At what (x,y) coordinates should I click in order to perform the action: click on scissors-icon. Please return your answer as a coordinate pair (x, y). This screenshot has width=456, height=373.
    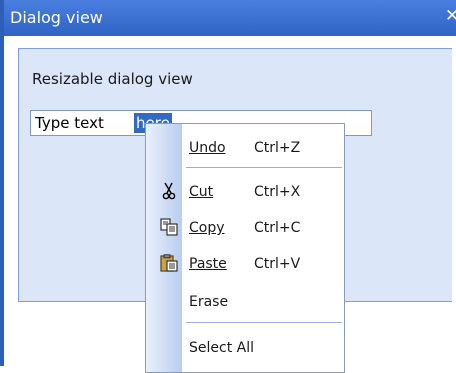
    Looking at the image, I should click on (169, 191).